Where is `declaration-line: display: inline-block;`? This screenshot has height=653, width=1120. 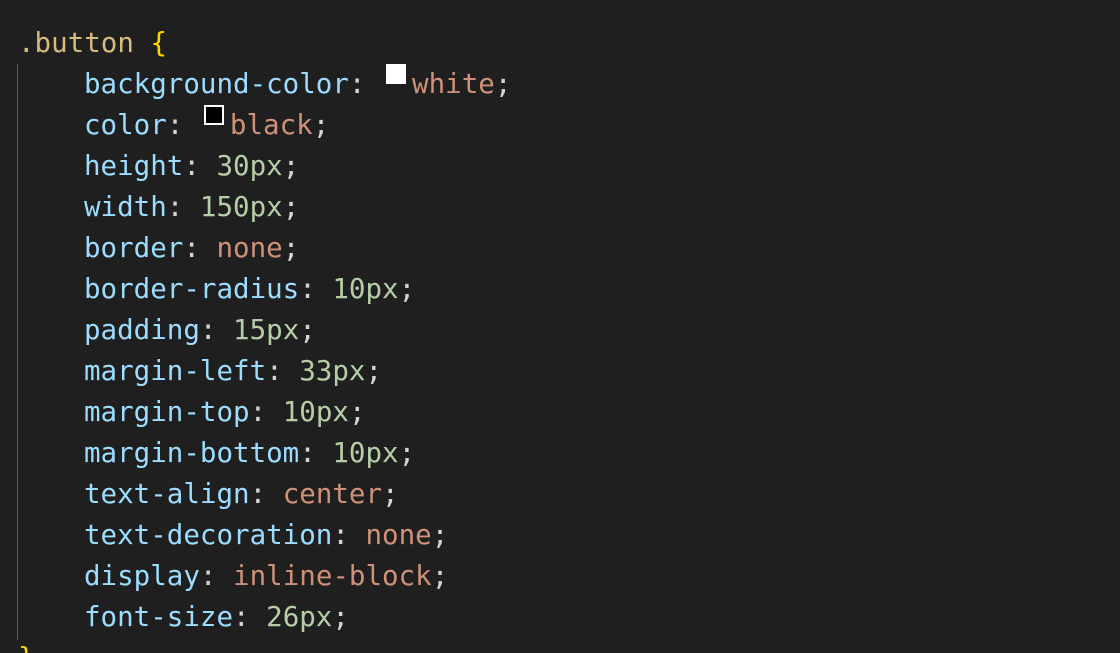
declaration-line: display: inline-block; is located at coordinates (233, 576).